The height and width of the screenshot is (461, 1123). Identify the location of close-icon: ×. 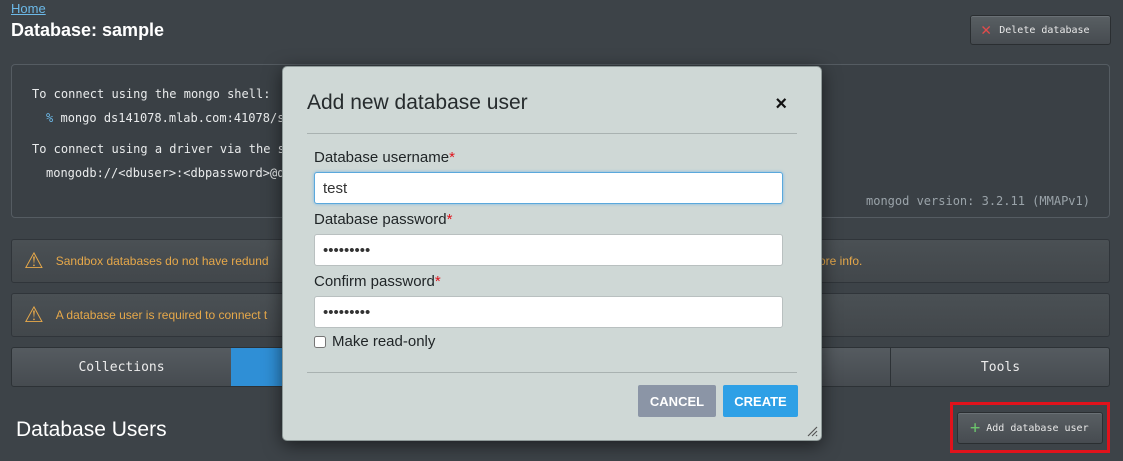
(781, 104).